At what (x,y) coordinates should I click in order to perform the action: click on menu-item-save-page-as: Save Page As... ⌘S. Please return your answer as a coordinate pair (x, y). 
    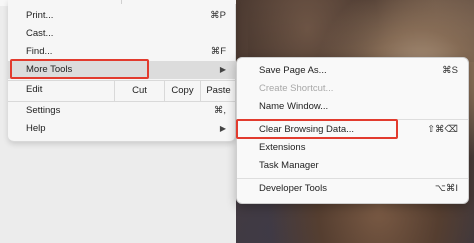
    Looking at the image, I should click on (352, 71).